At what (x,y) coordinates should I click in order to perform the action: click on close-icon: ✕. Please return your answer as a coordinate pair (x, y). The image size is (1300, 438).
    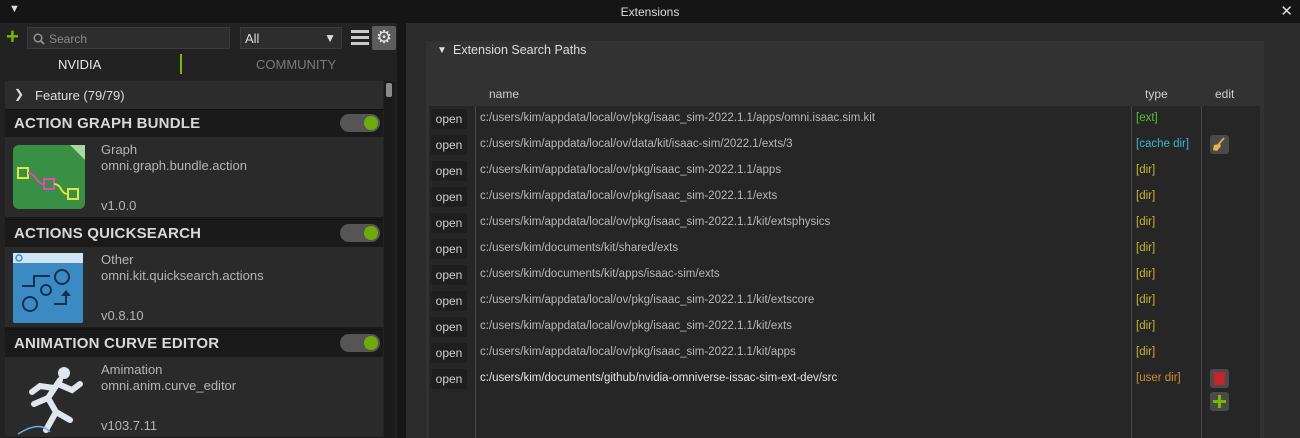
    Looking at the image, I should click on (1286, 11).